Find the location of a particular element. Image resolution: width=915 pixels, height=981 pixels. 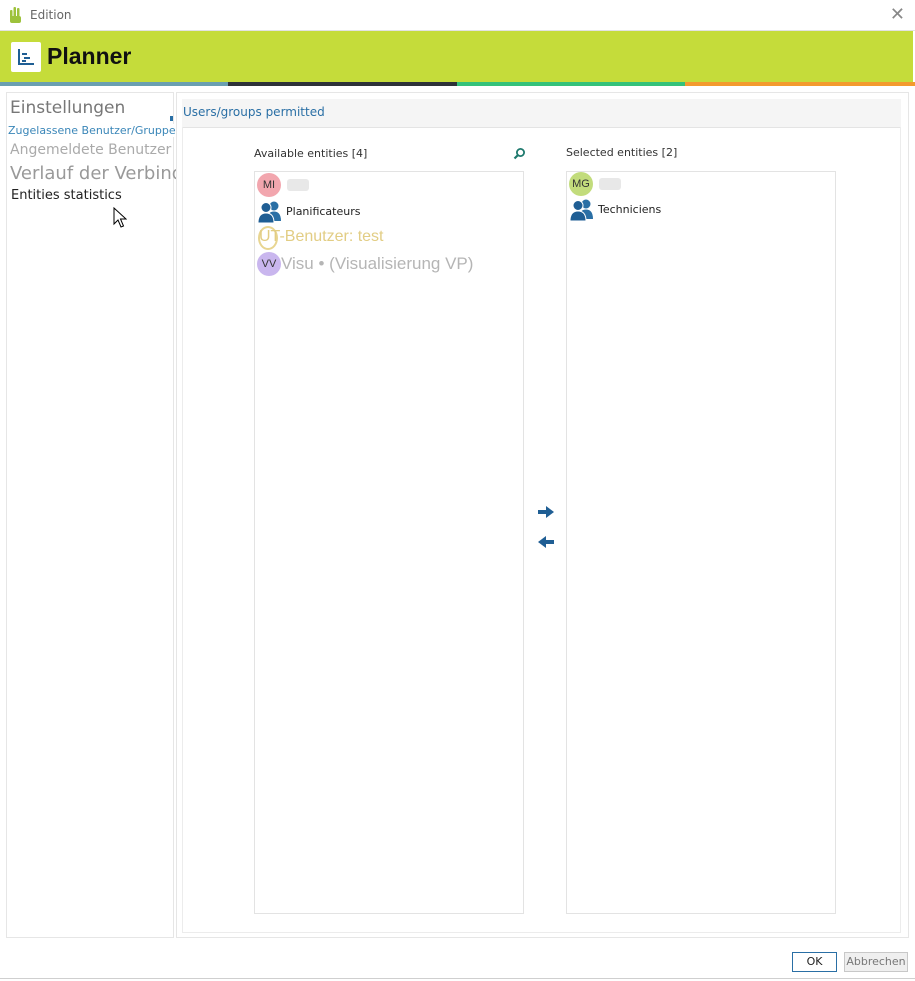

planner-chart-icon is located at coordinates (26, 57).